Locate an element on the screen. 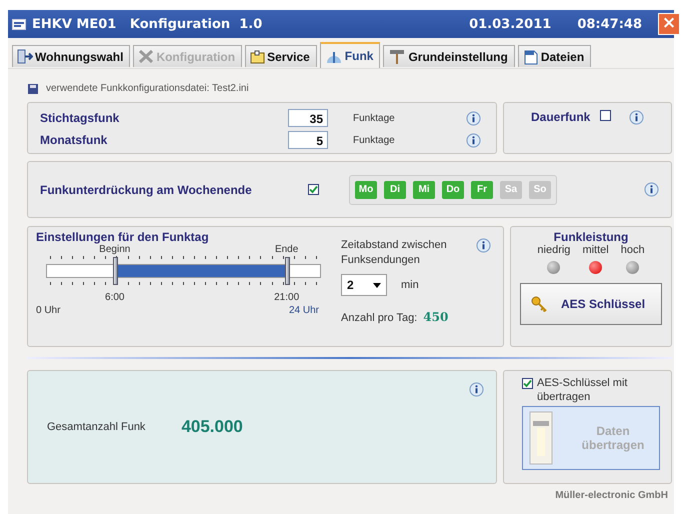 The height and width of the screenshot is (514, 682). level-label: hoch is located at coordinates (632, 250).